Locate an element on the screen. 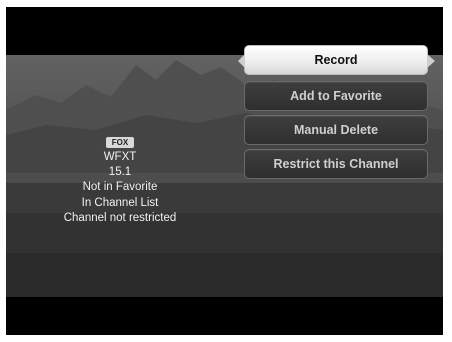 This screenshot has width=452, height=342. restrict-channel-button: Restrict this Channel is located at coordinates (336, 164).